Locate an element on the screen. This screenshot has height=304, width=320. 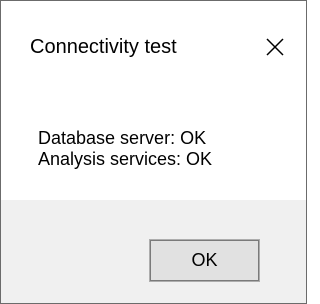
ok-button: OK is located at coordinates (204, 260).